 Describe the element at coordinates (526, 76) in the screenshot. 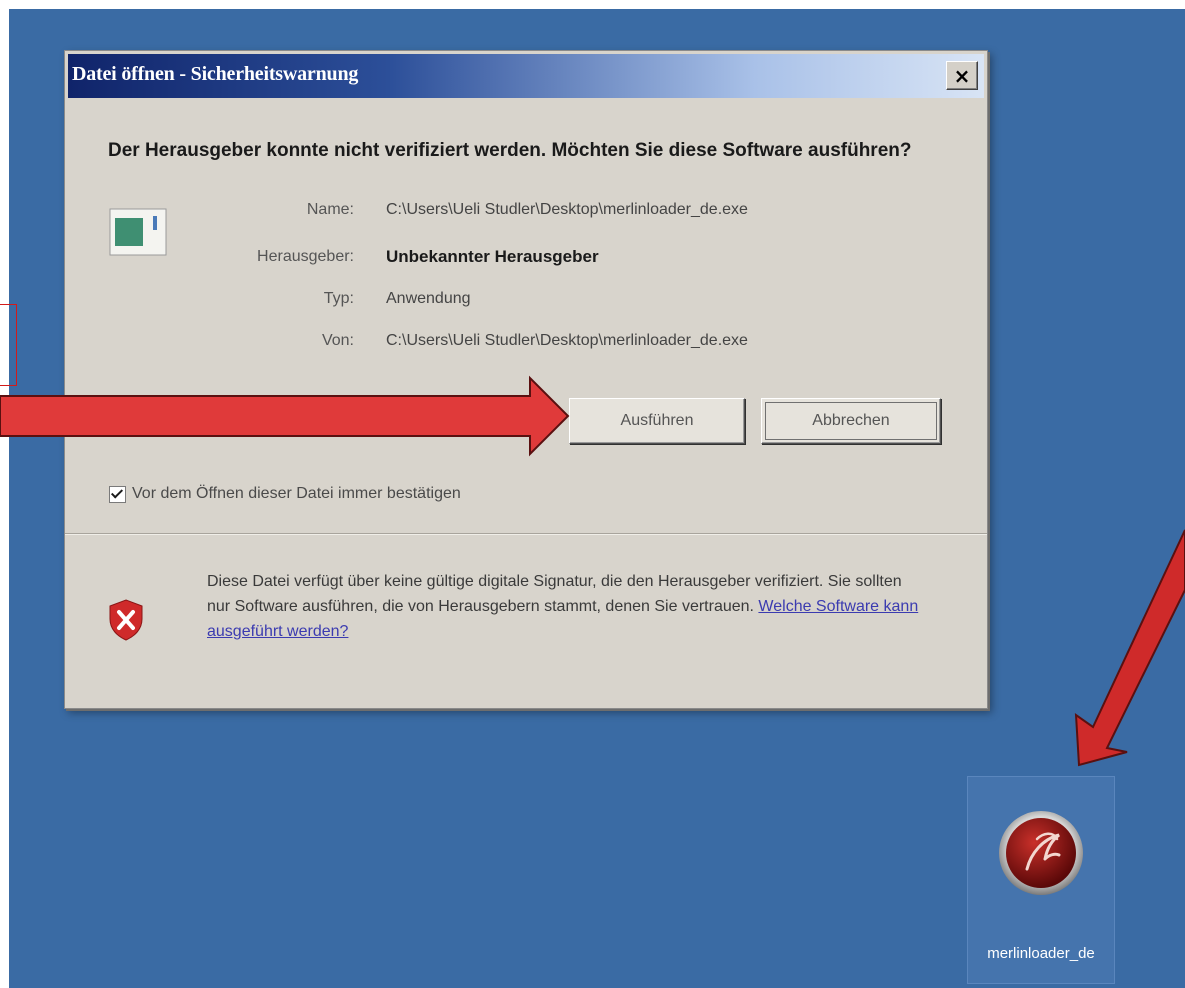

I see `title-bar: Datei öffnen - Sicherheitswarnung ×` at that location.